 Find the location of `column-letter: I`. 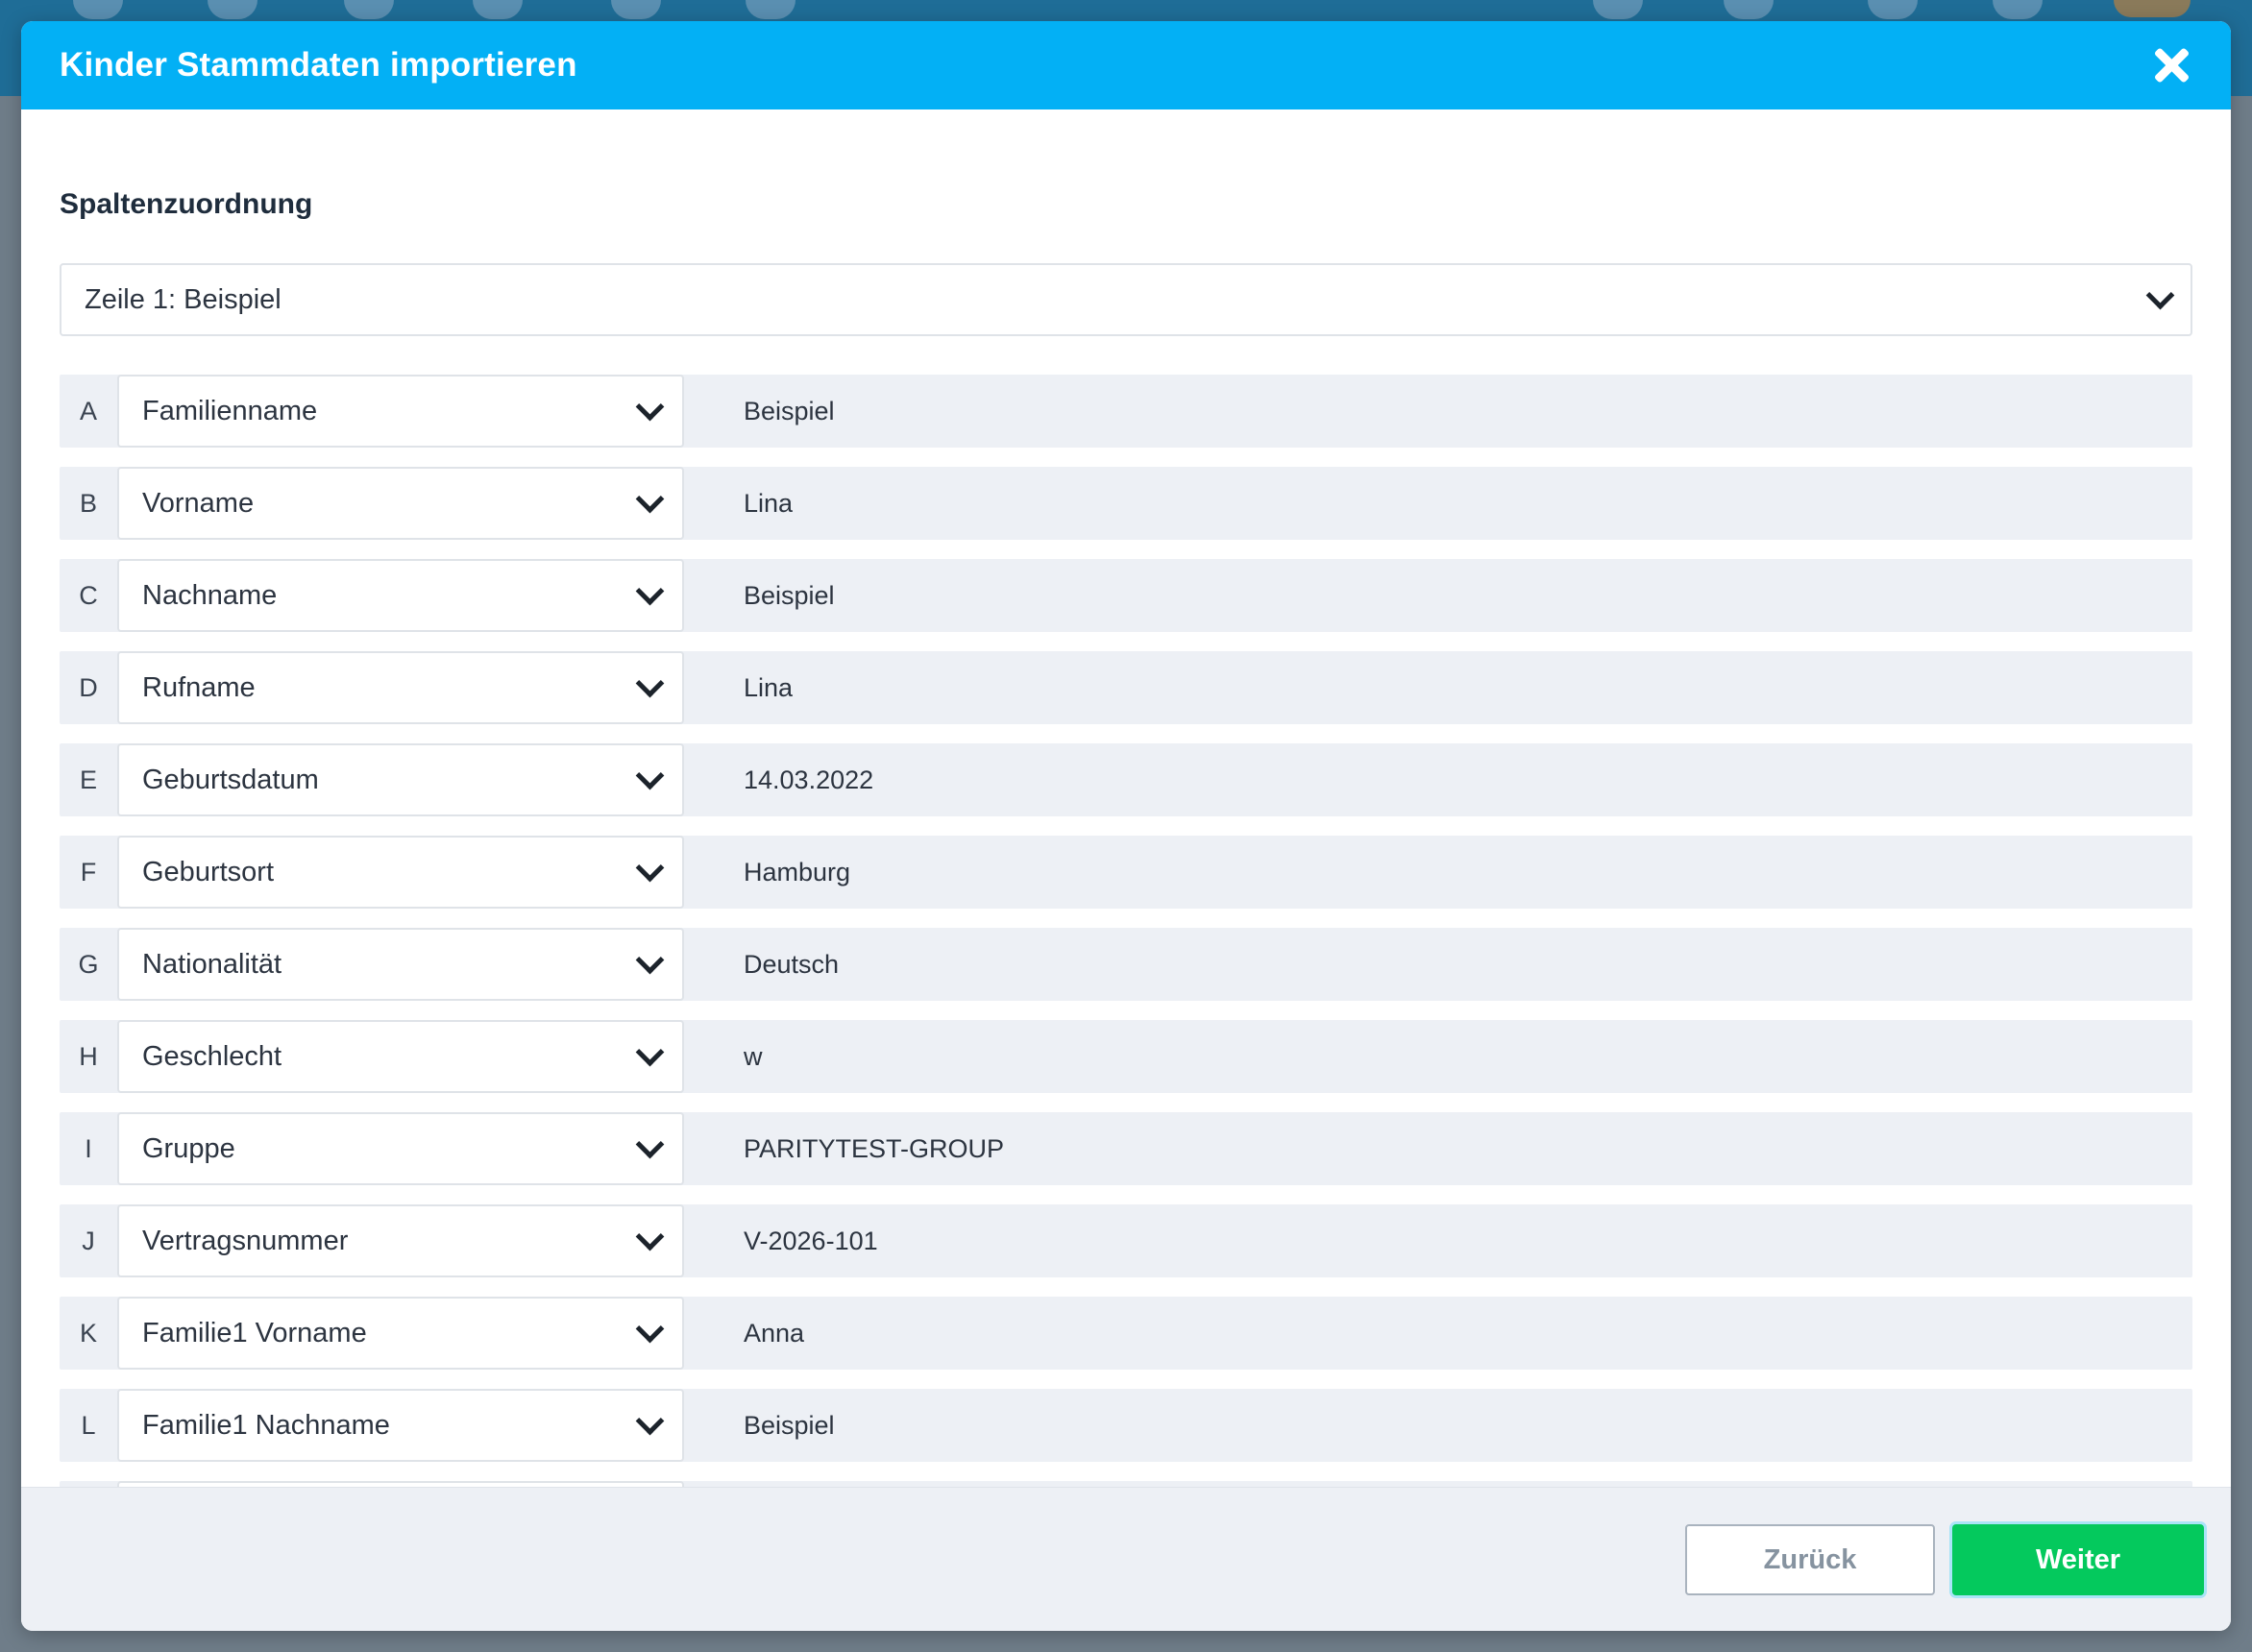

column-letter: I is located at coordinates (89, 1148).